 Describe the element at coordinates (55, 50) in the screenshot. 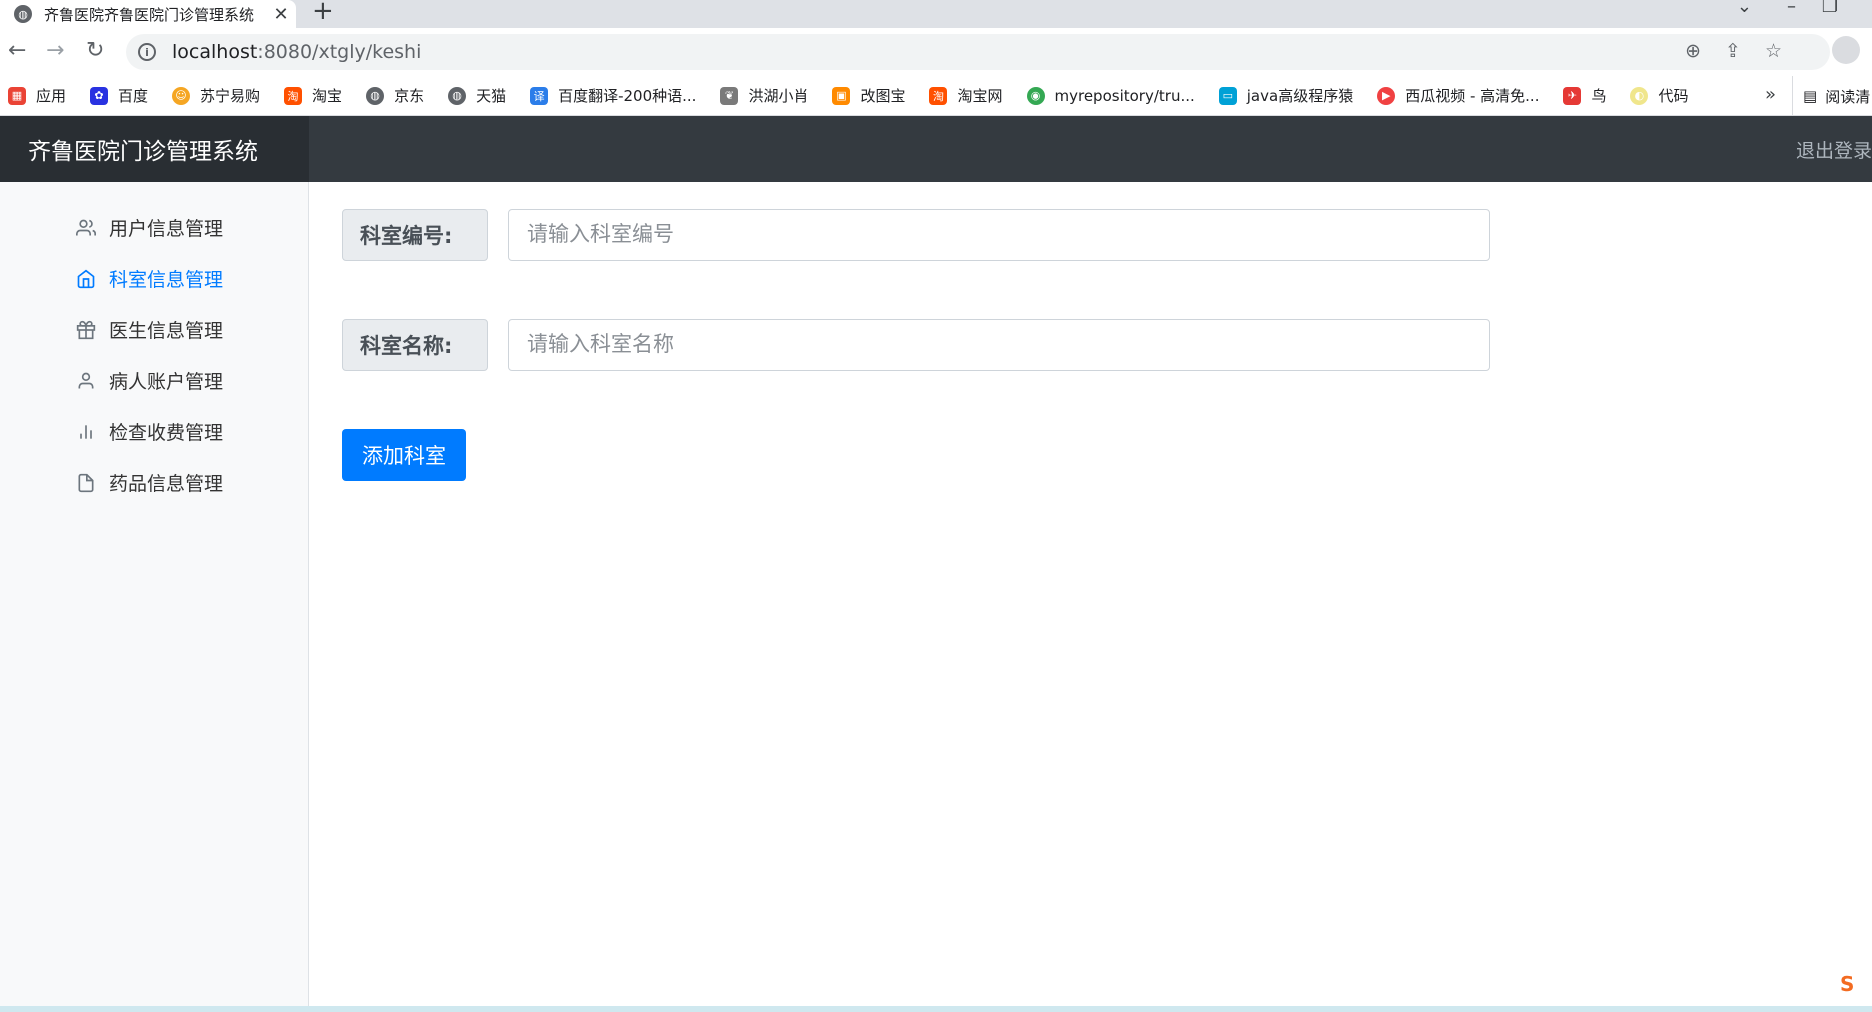

I see `forward-arrow-icon: →` at that location.